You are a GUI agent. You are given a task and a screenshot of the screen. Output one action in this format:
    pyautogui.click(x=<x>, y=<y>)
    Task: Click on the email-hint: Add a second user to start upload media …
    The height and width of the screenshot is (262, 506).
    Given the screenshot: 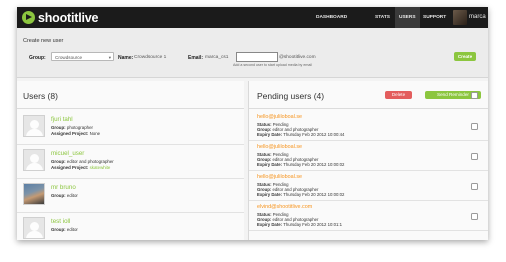 What is the action you would take?
    pyautogui.click(x=272, y=65)
    